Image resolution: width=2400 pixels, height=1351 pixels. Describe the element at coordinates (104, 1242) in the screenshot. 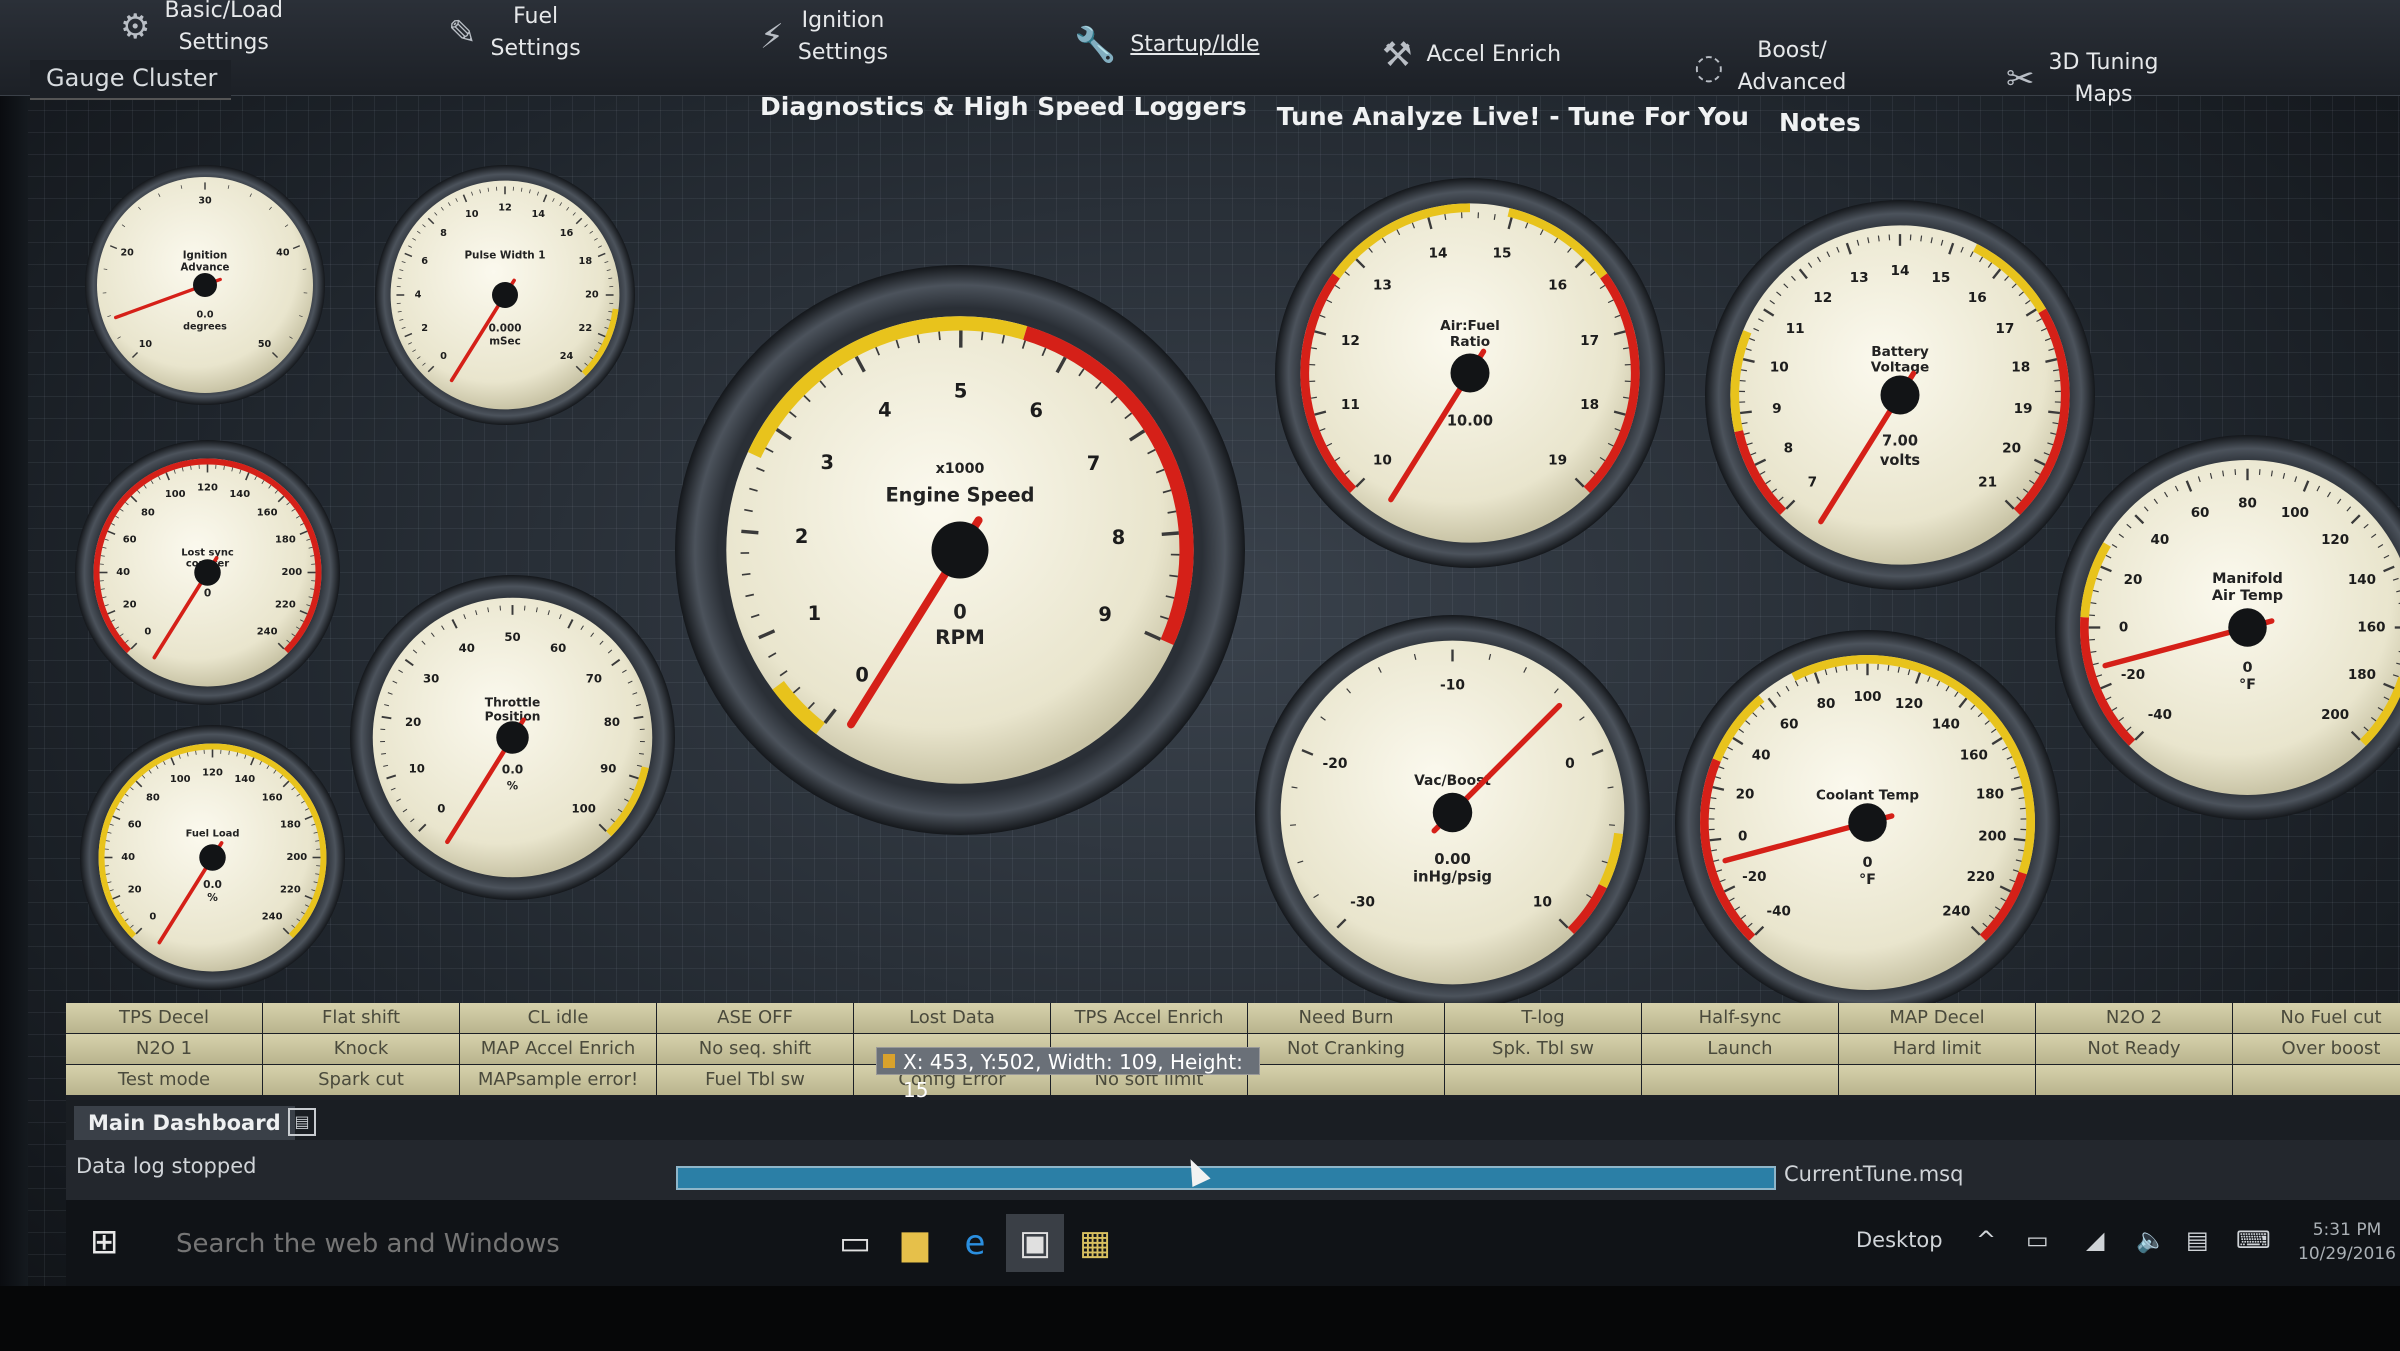

I see `windows-start-icon: ⊞` at that location.